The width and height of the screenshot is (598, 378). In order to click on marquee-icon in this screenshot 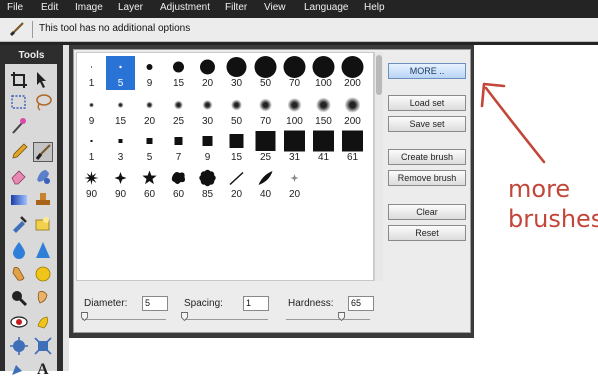, I will do `click(19, 102)`.